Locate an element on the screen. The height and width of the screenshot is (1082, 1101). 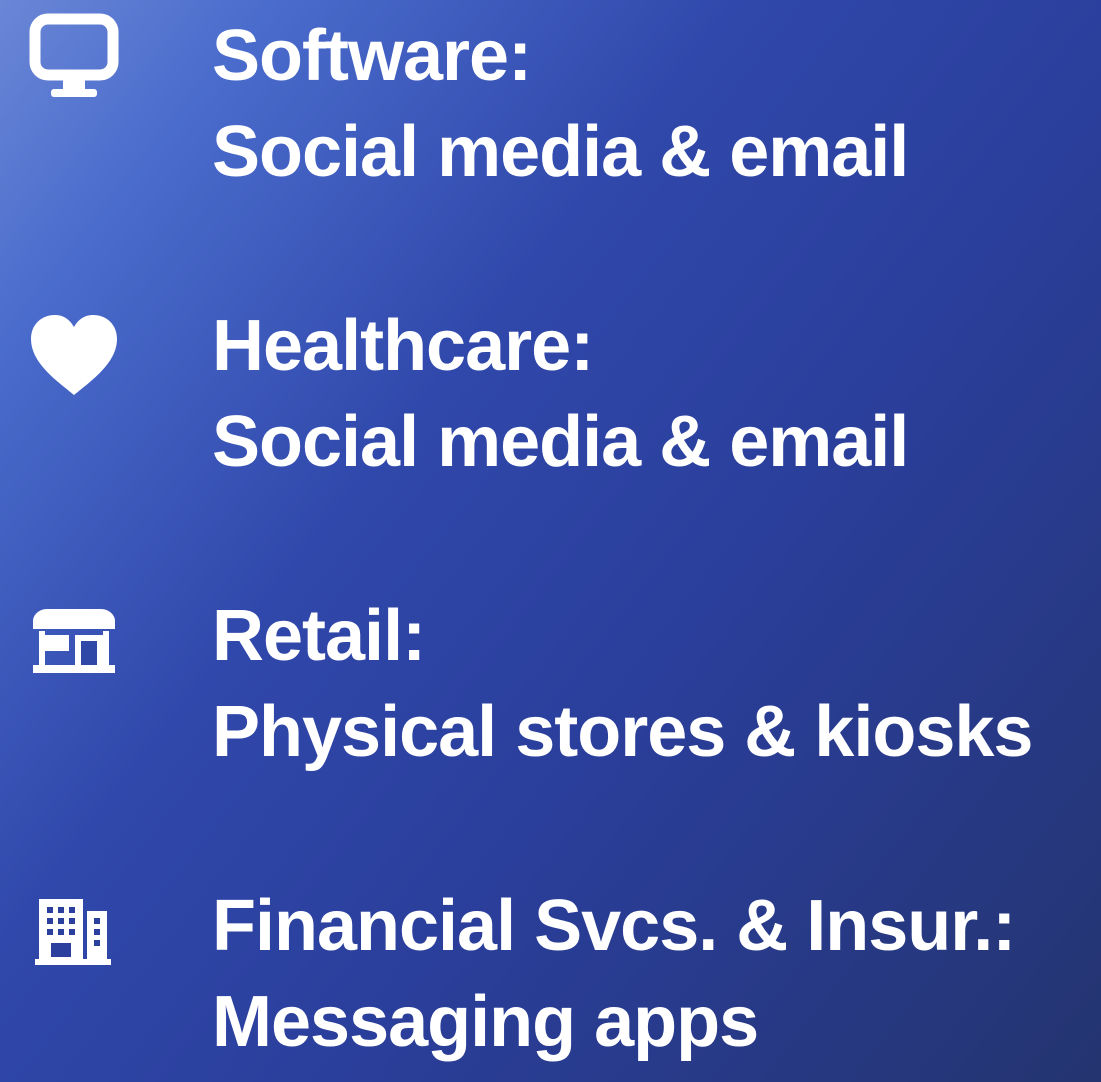
industry-text: Healthcare: Social media & email is located at coordinates (560, 394).